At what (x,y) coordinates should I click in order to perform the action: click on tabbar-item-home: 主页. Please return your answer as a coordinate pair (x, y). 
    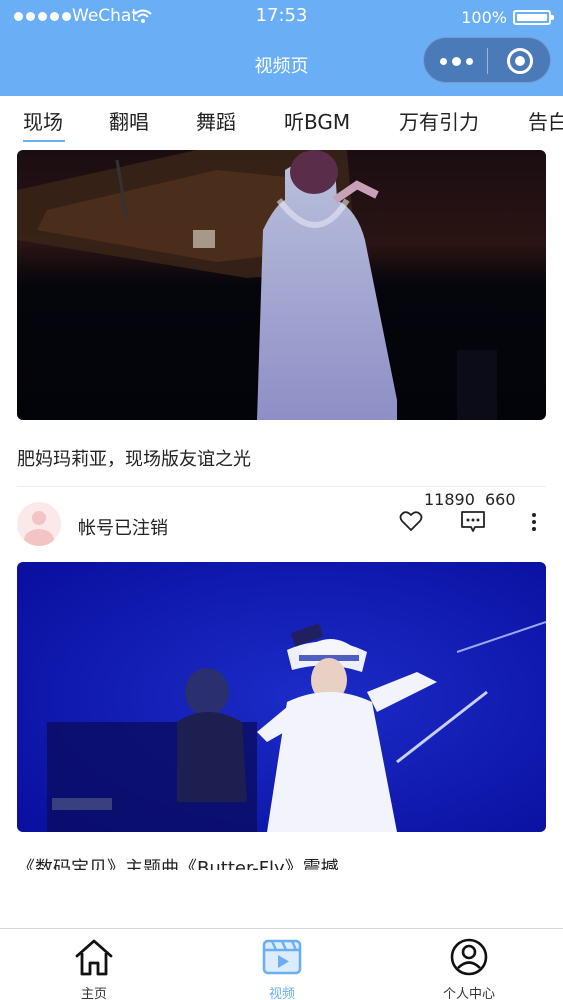
    Looking at the image, I should click on (94, 964).